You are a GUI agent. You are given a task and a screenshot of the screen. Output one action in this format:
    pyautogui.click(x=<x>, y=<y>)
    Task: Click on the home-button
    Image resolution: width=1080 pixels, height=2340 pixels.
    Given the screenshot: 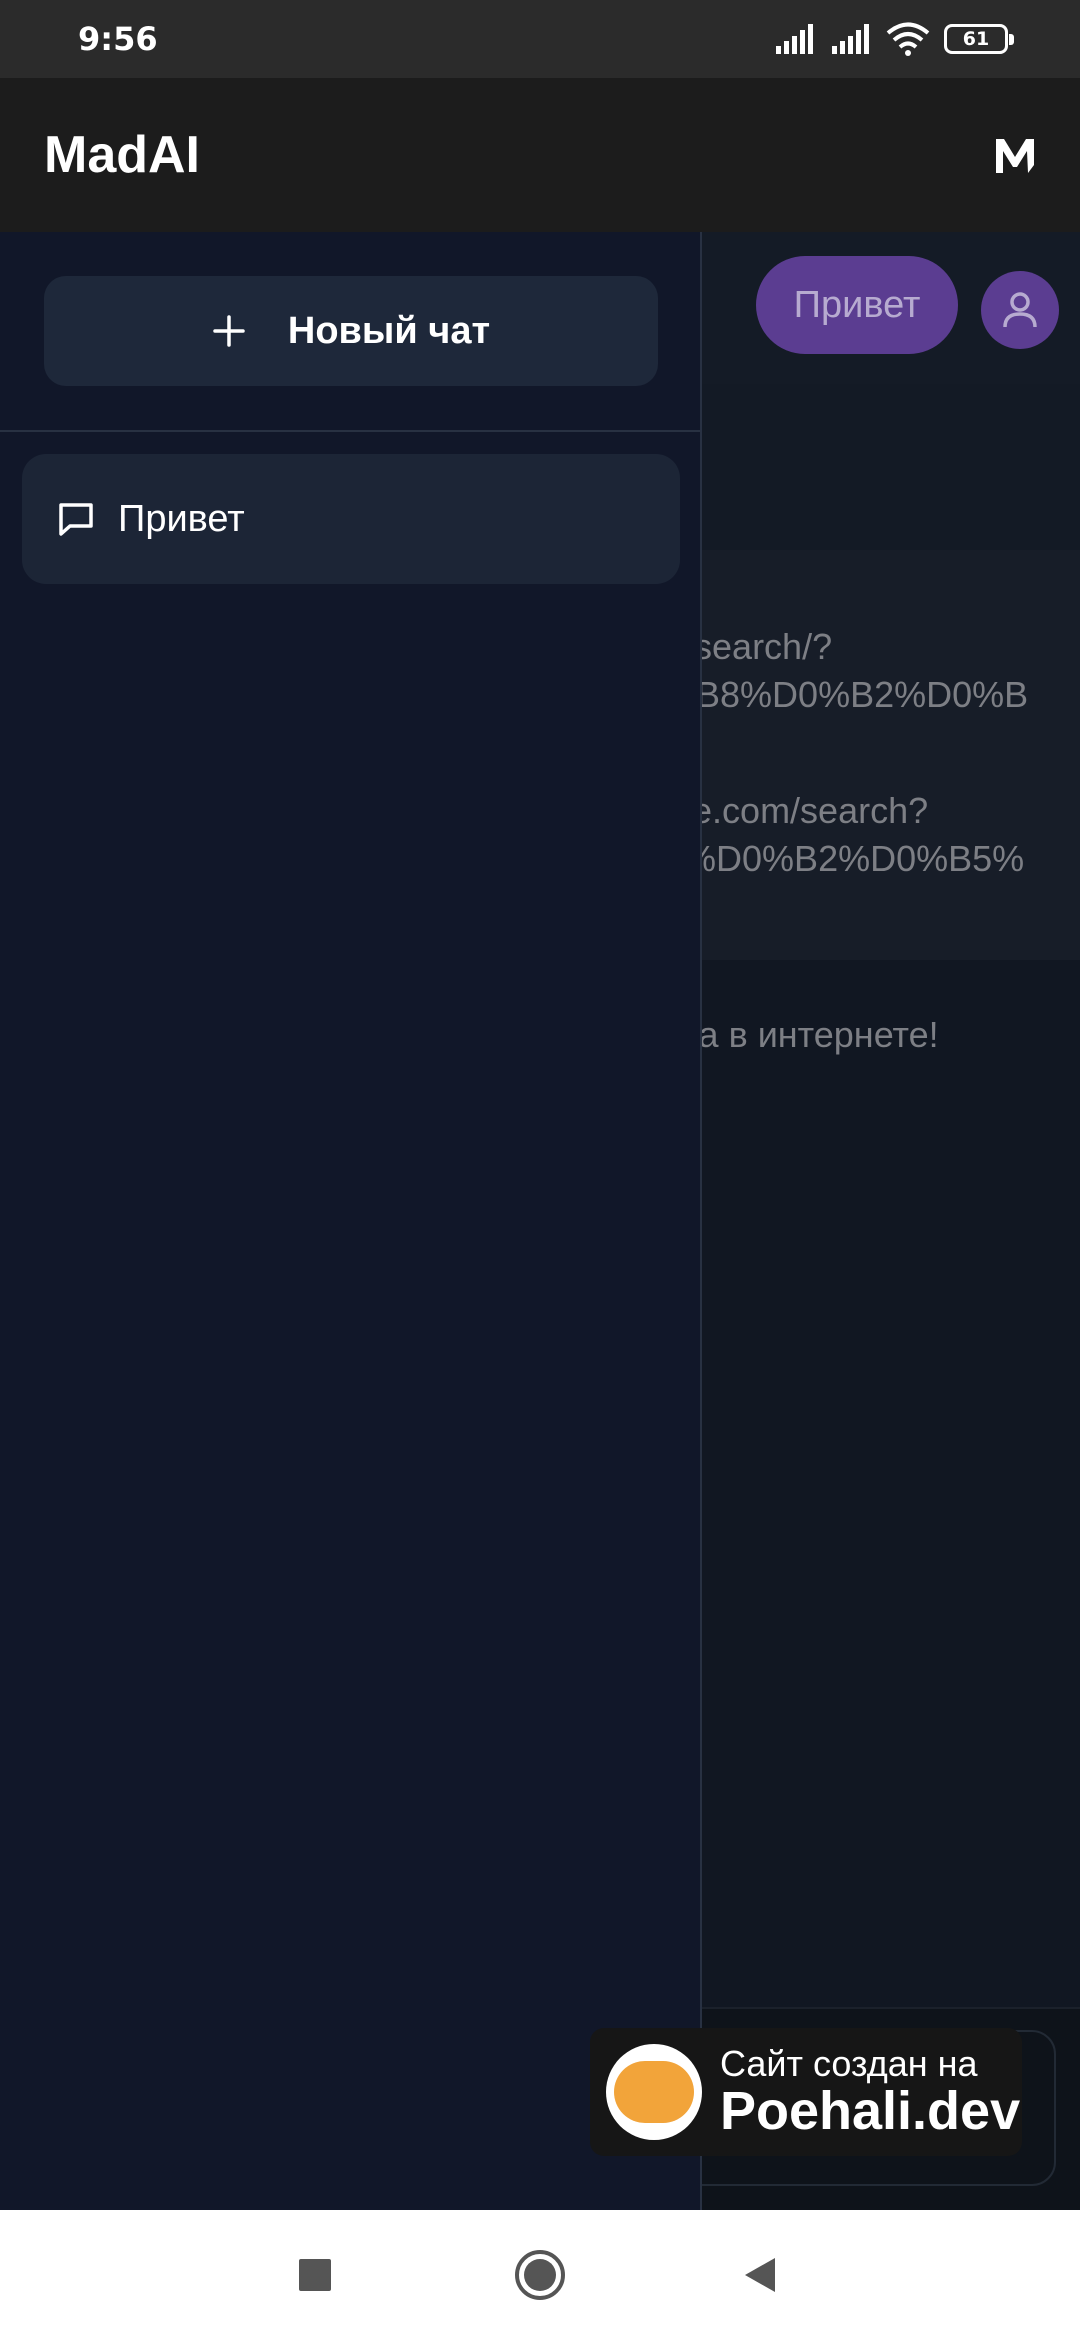 What is the action you would take?
    pyautogui.click(x=540, y=2275)
    